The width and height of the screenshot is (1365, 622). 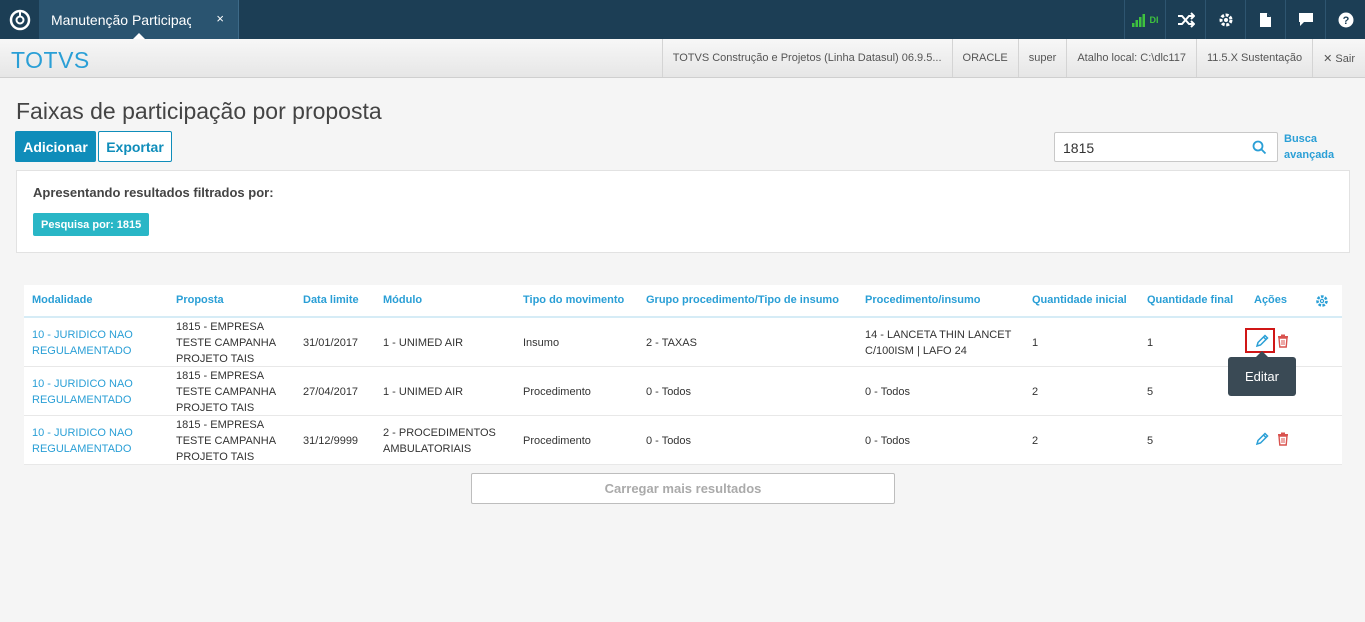 What do you see at coordinates (199, 111) in the screenshot?
I see `page-title: Faixas de participação por proposta` at bounding box center [199, 111].